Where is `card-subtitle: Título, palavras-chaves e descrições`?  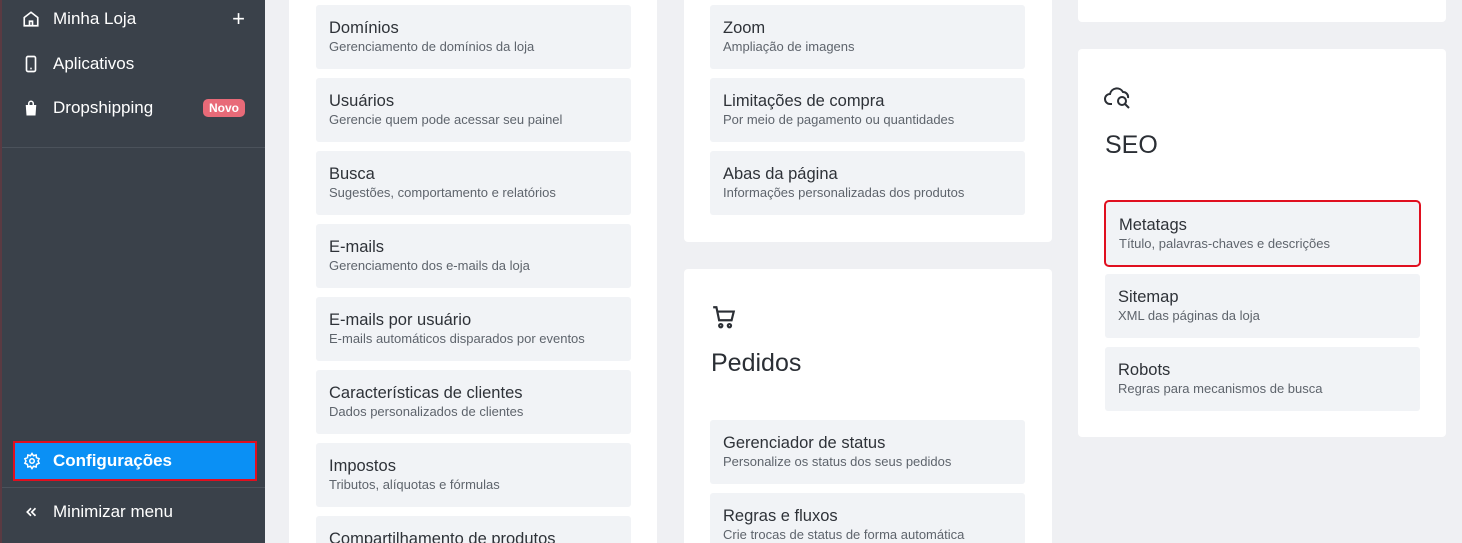
card-subtitle: Título, palavras-chaves e descrições is located at coordinates (1224, 243).